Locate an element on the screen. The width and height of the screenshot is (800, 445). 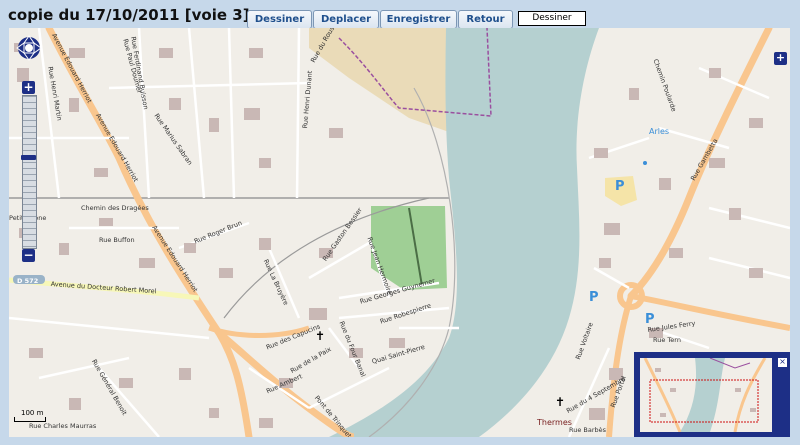
zoom-slider is located at coordinates (29, 172).